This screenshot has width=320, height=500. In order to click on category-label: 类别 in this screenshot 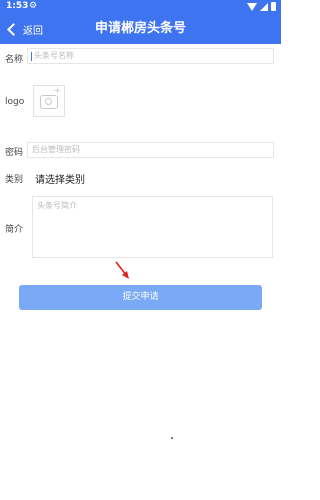, I will do `click(14, 180)`.